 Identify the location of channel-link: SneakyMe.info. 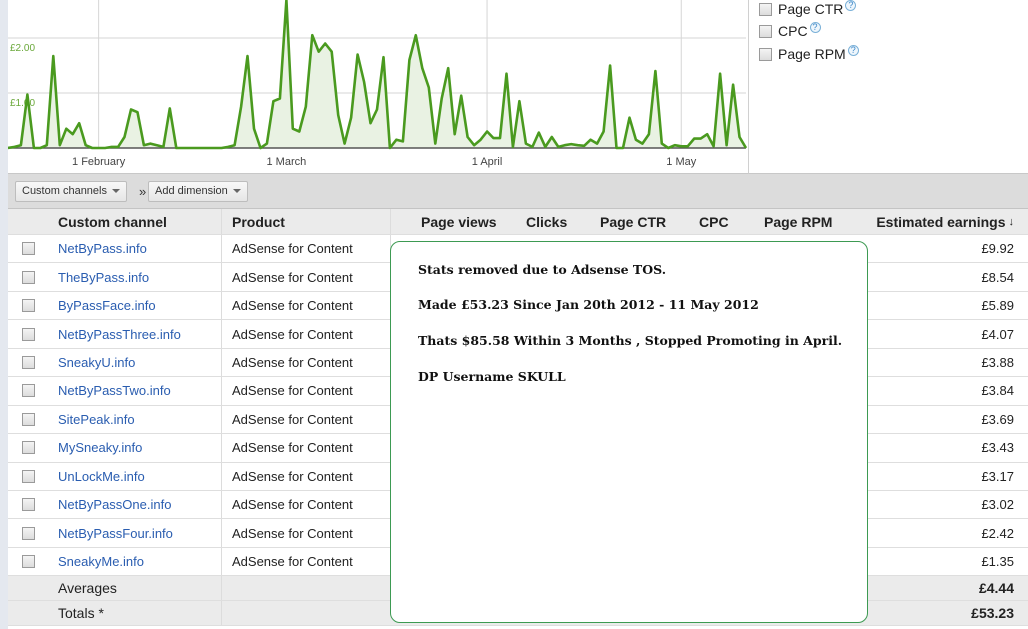
(101, 561).